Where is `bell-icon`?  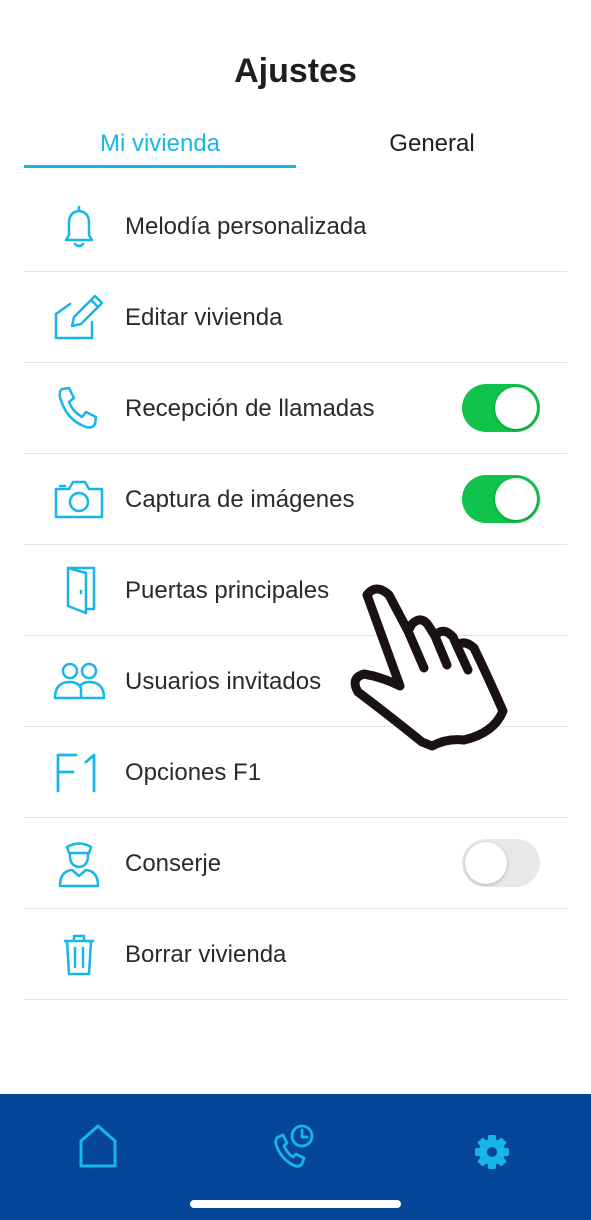
bell-icon is located at coordinates (79, 226).